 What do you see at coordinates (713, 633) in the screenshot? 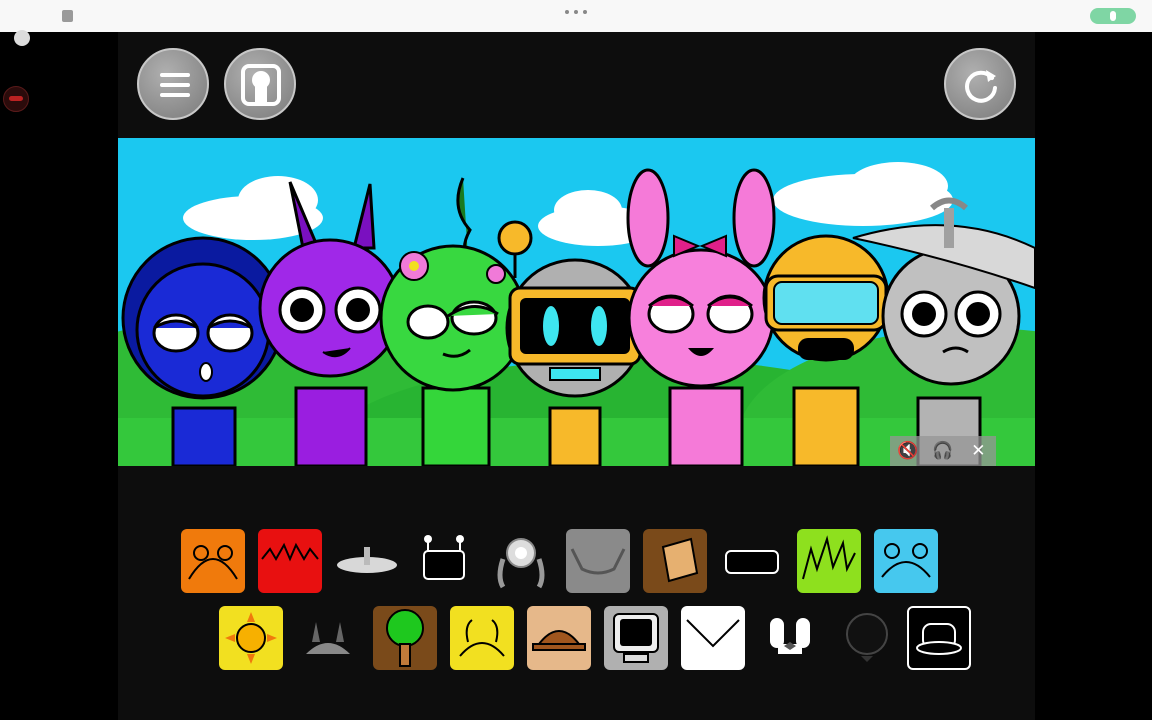
I see `envelope-icon` at bounding box center [713, 633].